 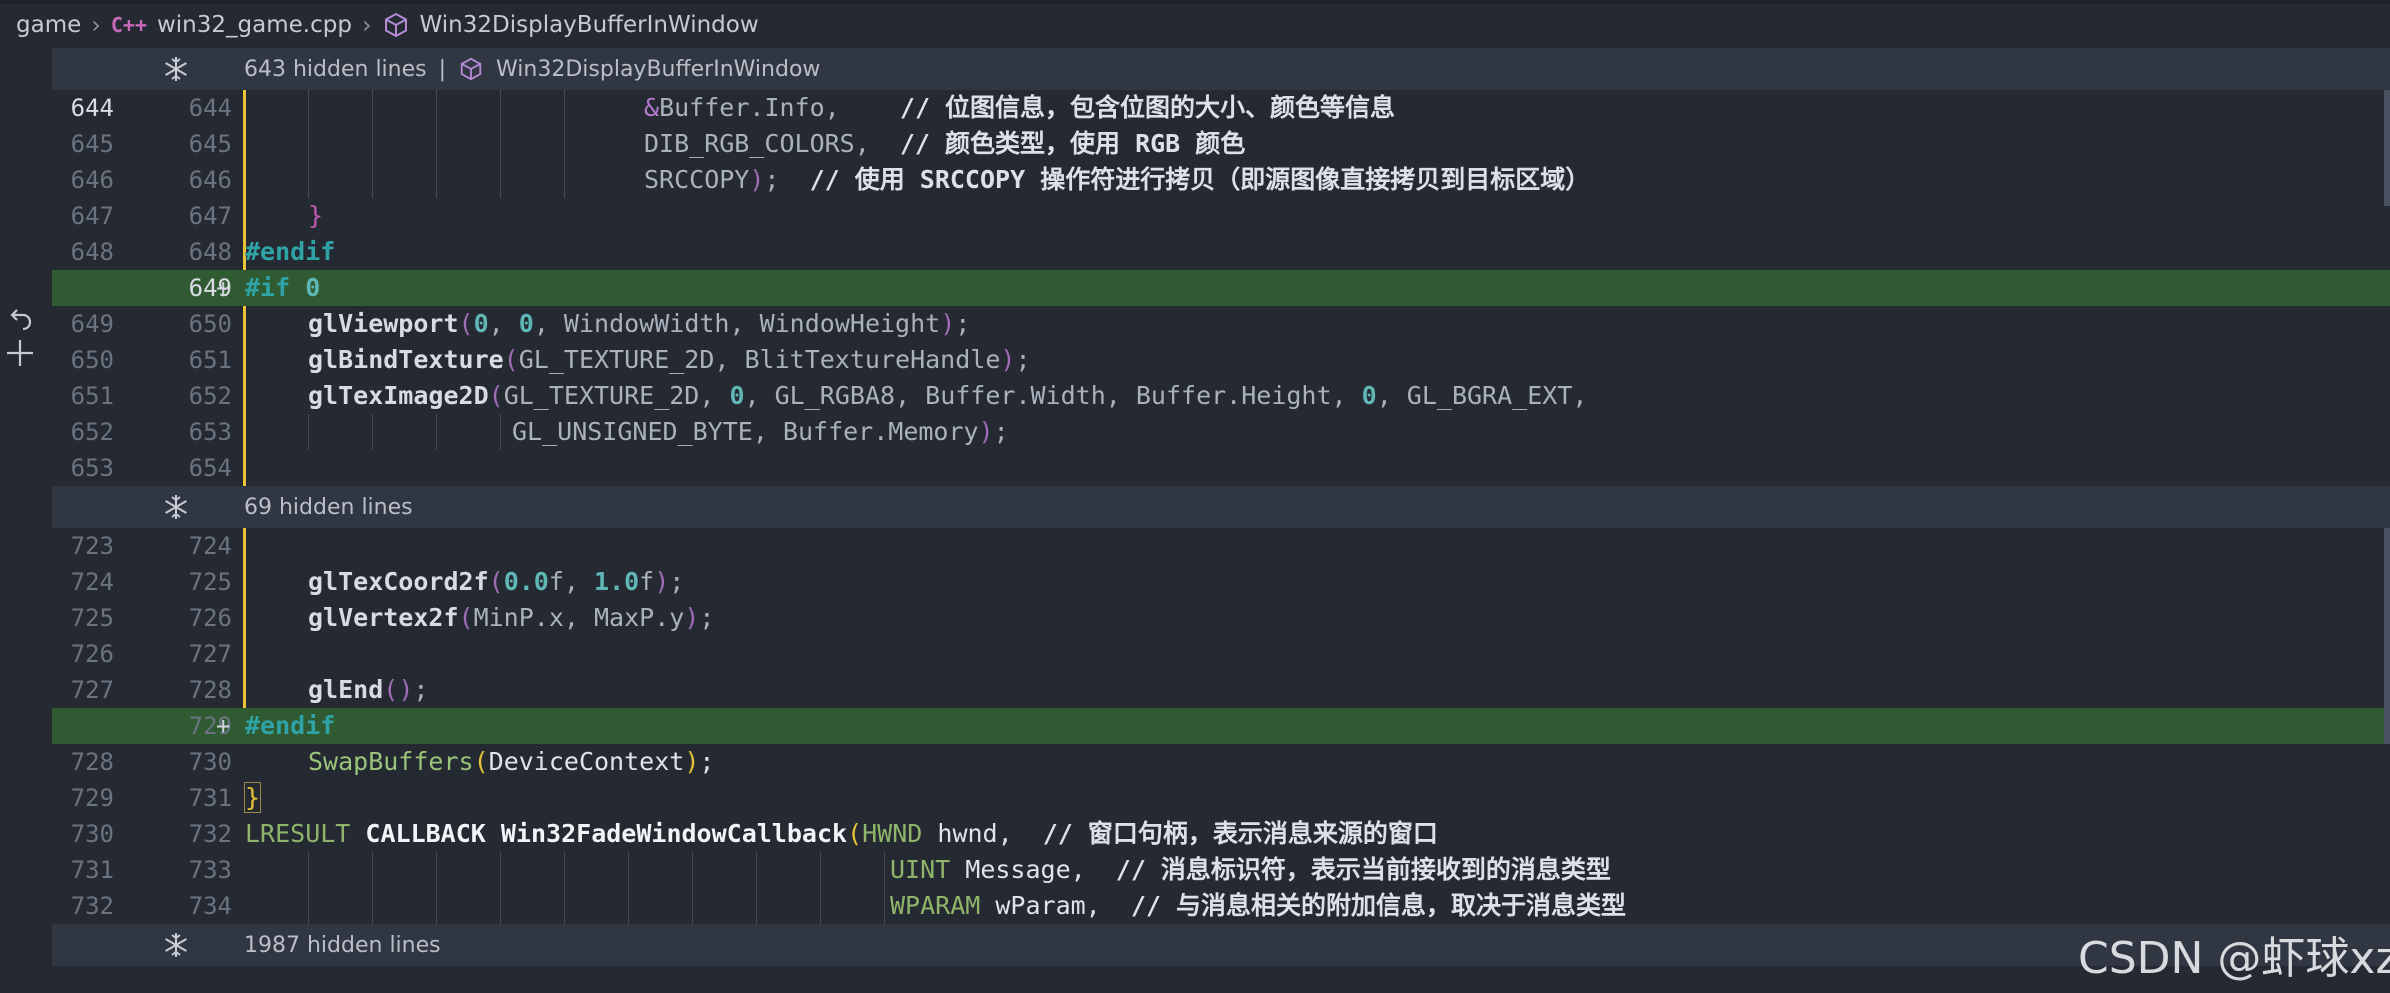 What do you see at coordinates (658, 69) in the screenshot?
I see `fold-context-symbol: Win32DisplayBufferInWindow` at bounding box center [658, 69].